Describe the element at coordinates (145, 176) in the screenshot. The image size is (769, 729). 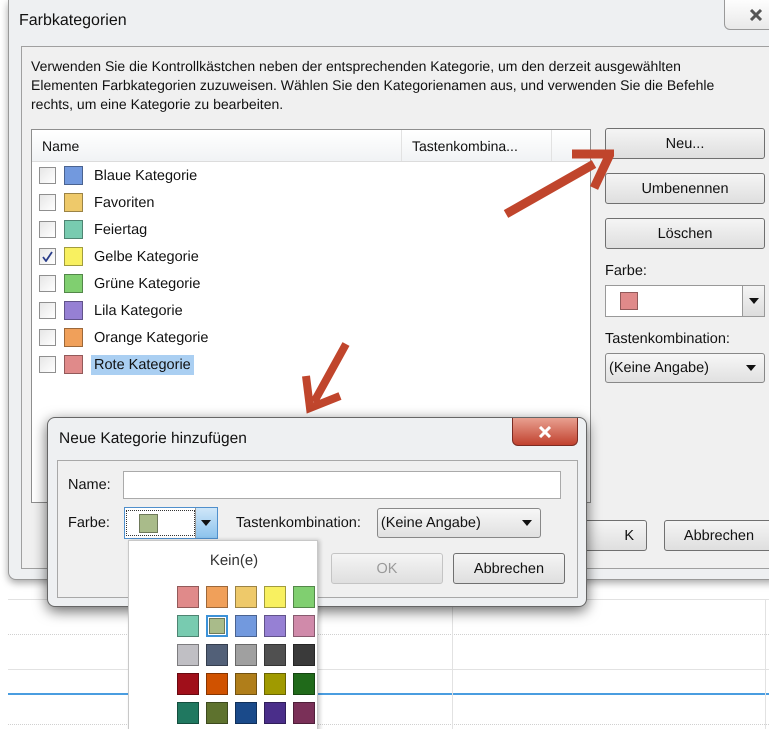
I see `category-name: Blaue Kategorie` at that location.